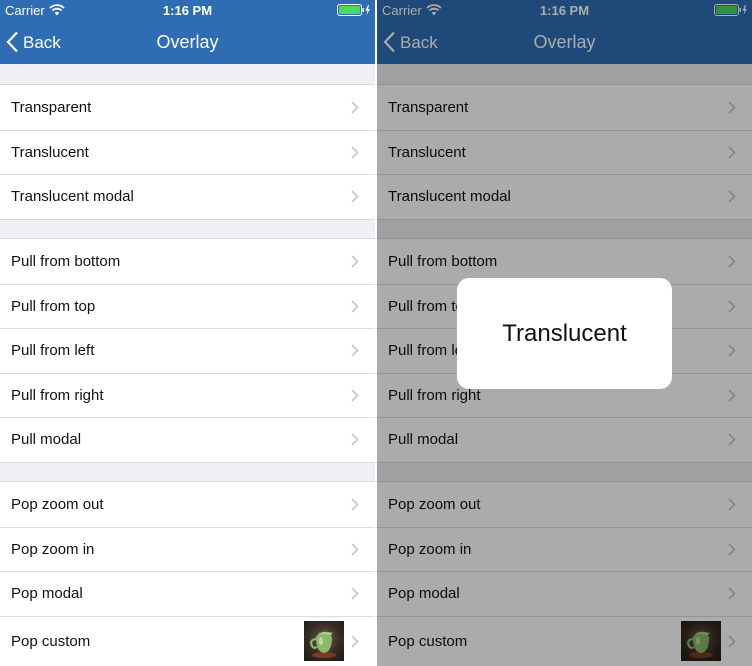  Describe the element at coordinates (187, 261) in the screenshot. I see `list-item-pull-from-bottom: Pull from bottom` at that location.